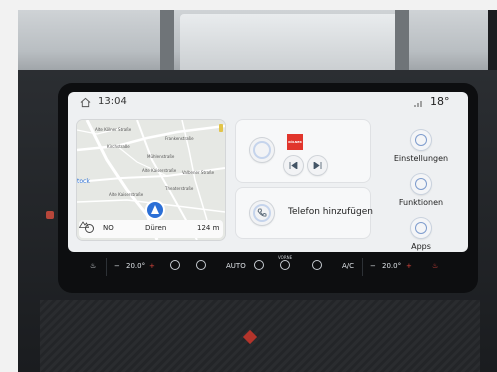  I want to click on map-street-label: Alte Kölner Straße, so click(113, 129).